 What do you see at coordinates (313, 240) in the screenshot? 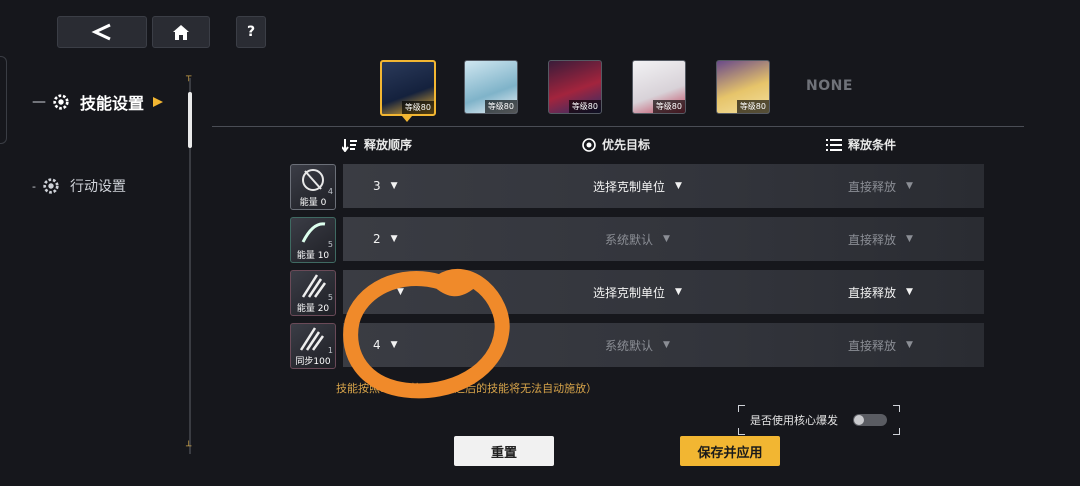
I see `skill-icon: 5 能量 10` at bounding box center [313, 240].